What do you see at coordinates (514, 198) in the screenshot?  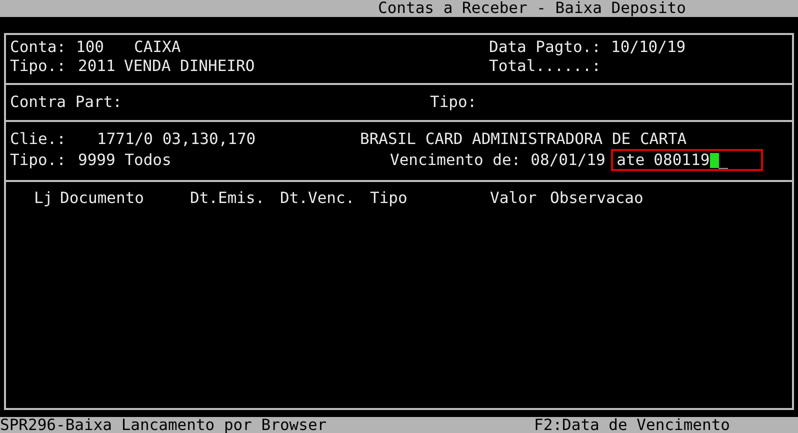 I see `column-header: Valor` at bounding box center [514, 198].